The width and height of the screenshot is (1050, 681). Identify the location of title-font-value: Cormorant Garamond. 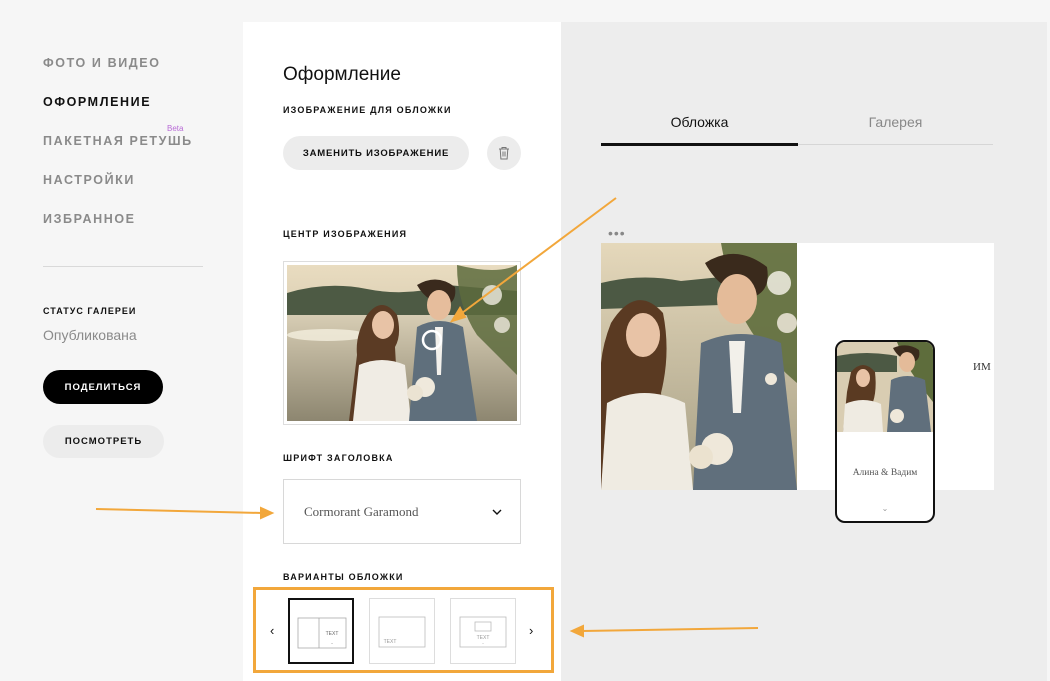
(361, 511).